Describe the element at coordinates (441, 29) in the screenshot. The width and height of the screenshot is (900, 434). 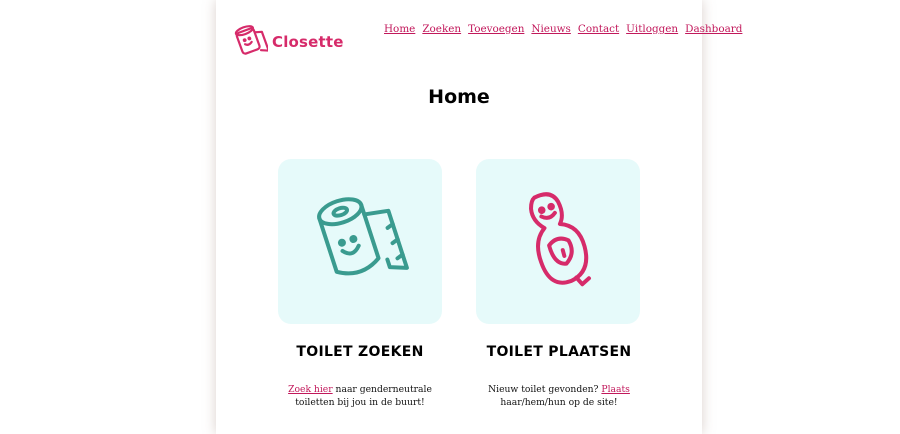
I see `nav-zoeken: Zoeken` at that location.